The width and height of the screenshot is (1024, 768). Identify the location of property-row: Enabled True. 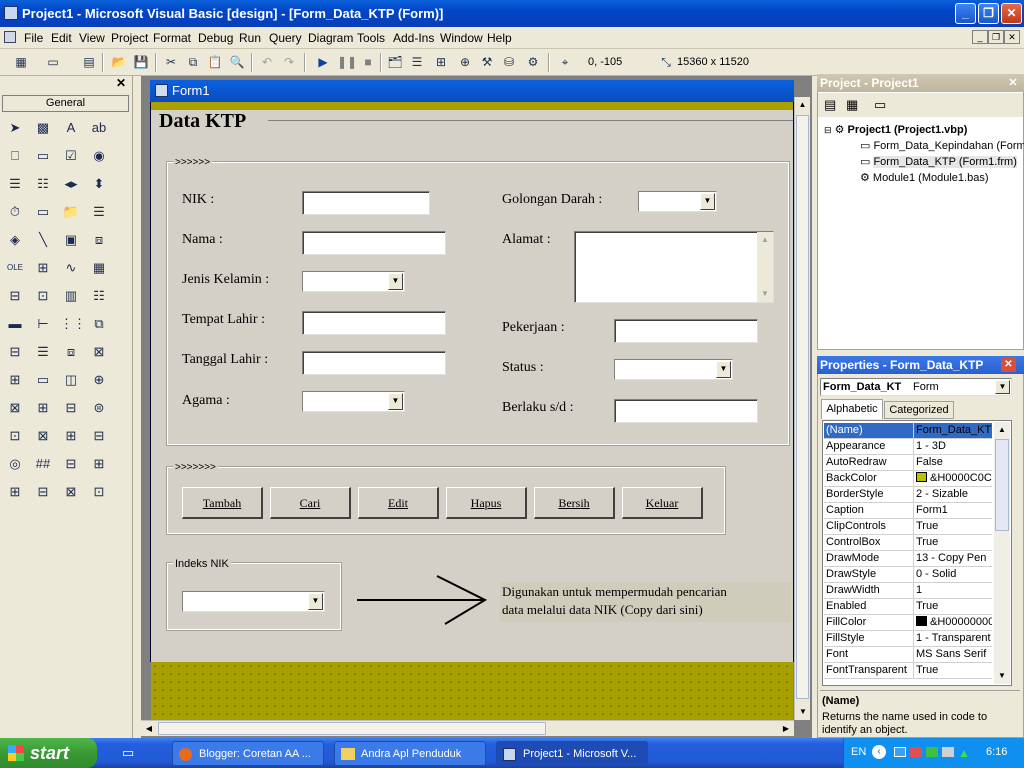
(908, 607).